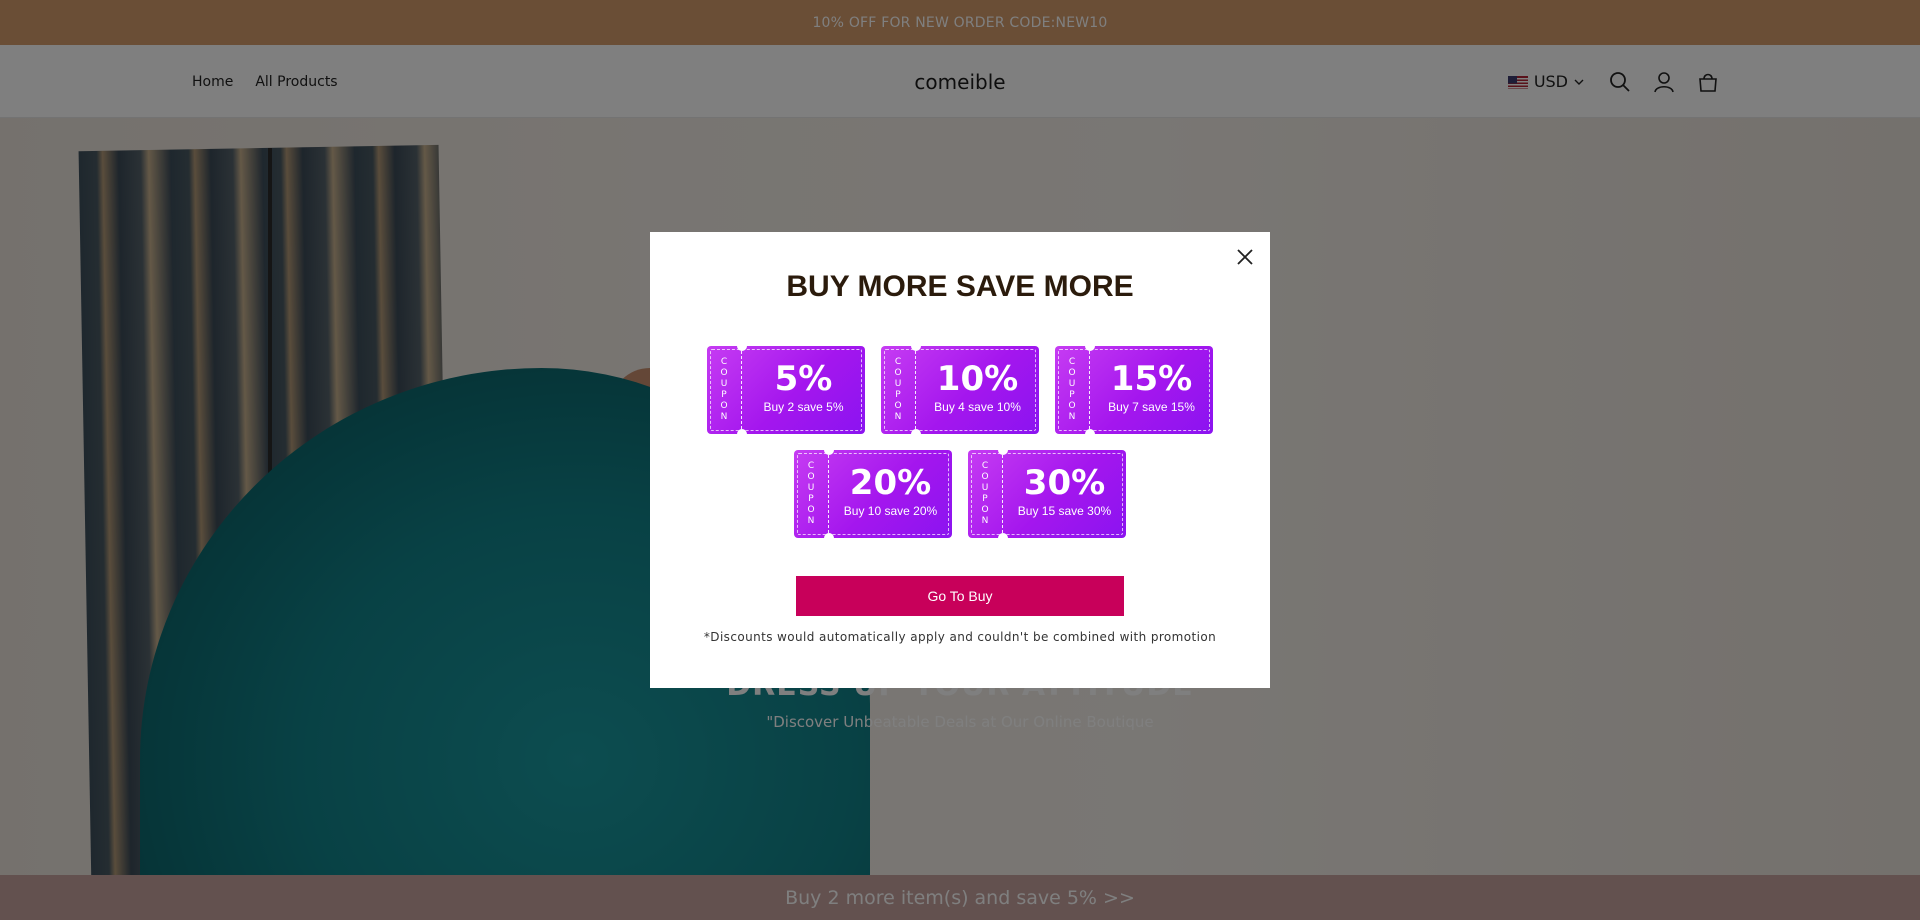  Describe the element at coordinates (1064, 511) in the screenshot. I see `coupon-desc: Buy 15 save 30%` at that location.